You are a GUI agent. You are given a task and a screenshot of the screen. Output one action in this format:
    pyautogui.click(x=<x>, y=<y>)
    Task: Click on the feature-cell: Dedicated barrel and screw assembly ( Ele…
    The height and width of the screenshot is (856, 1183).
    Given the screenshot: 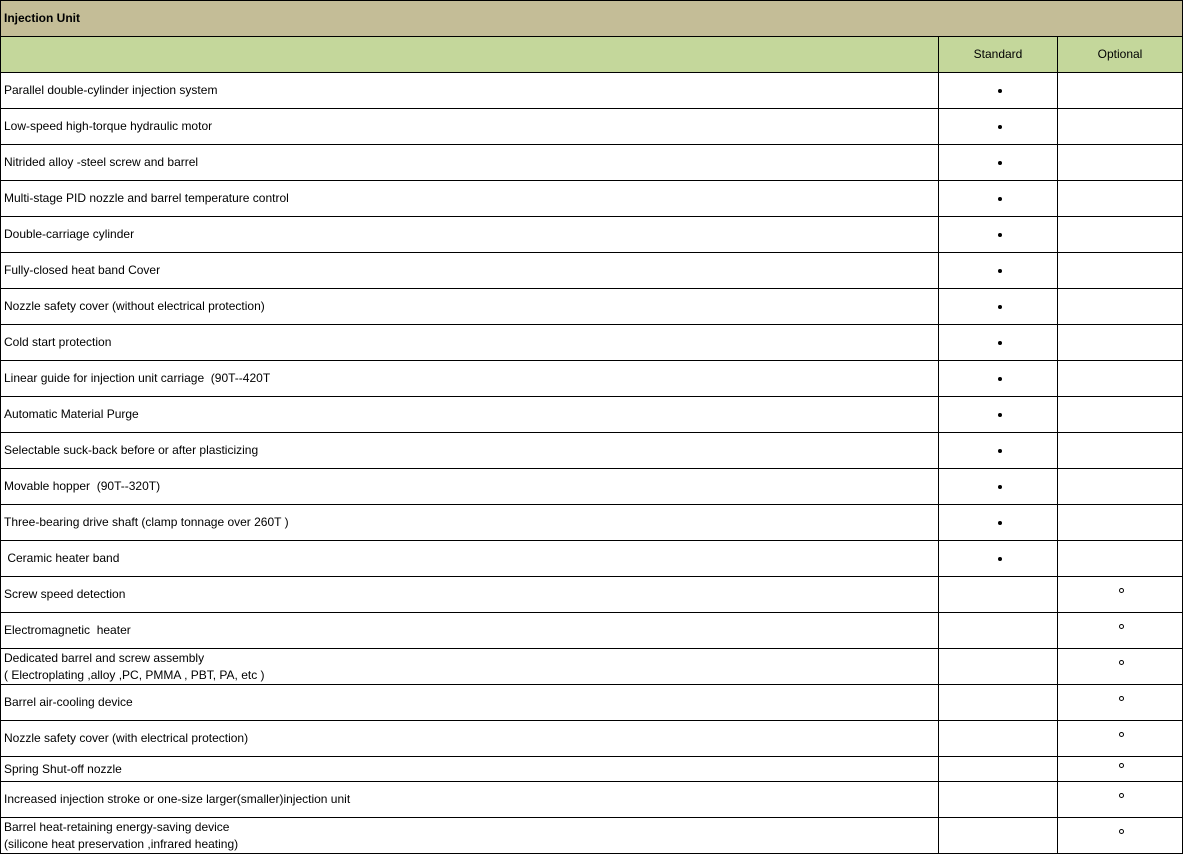 What is the action you would take?
    pyautogui.click(x=469, y=666)
    